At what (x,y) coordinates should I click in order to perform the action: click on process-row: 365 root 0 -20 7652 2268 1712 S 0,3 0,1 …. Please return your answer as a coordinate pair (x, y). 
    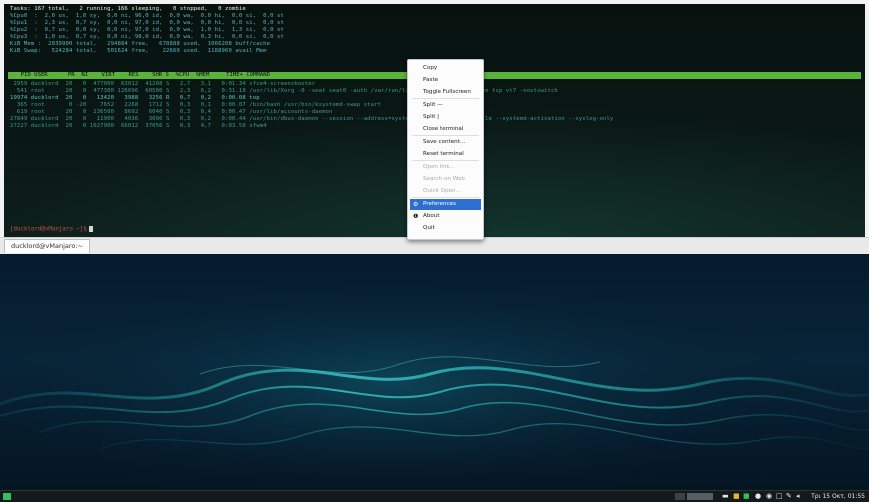
    Looking at the image, I should click on (196, 105).